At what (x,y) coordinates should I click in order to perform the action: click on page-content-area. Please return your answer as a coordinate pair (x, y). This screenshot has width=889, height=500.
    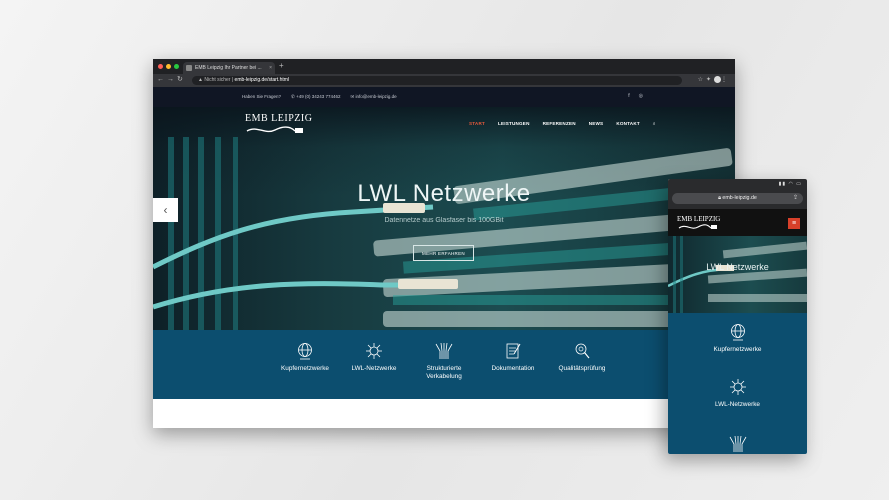
    Looking at the image, I should click on (444, 413).